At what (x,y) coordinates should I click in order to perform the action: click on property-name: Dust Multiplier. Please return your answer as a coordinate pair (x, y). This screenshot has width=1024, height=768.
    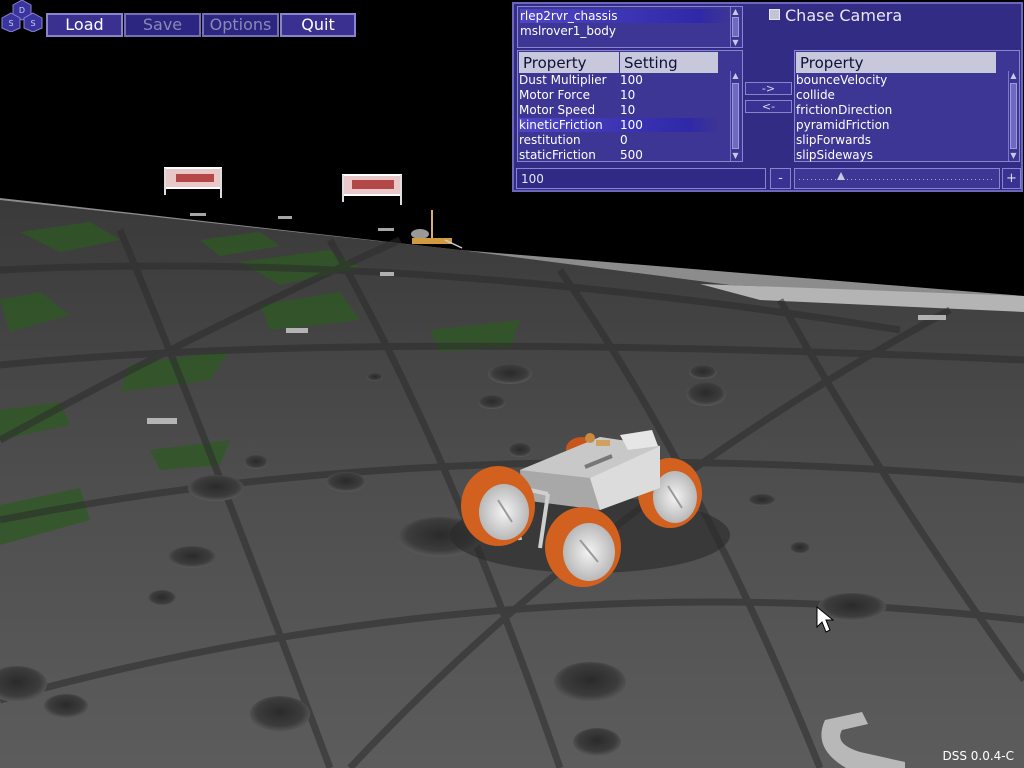
    Looking at the image, I should click on (563, 80).